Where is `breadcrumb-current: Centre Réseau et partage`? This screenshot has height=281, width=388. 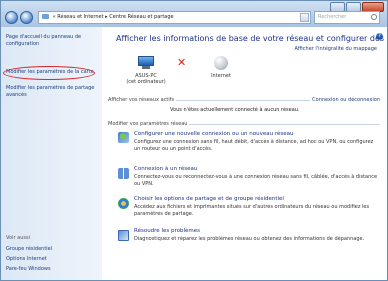 breadcrumb-current: Centre Réseau et partage is located at coordinates (141, 17).